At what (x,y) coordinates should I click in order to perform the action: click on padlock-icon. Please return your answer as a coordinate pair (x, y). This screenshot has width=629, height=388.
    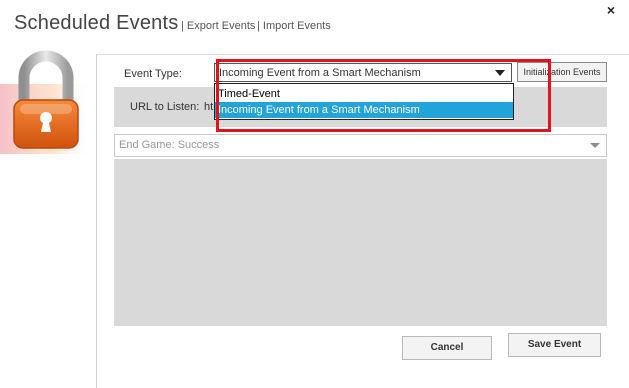
    Looking at the image, I should click on (46, 102).